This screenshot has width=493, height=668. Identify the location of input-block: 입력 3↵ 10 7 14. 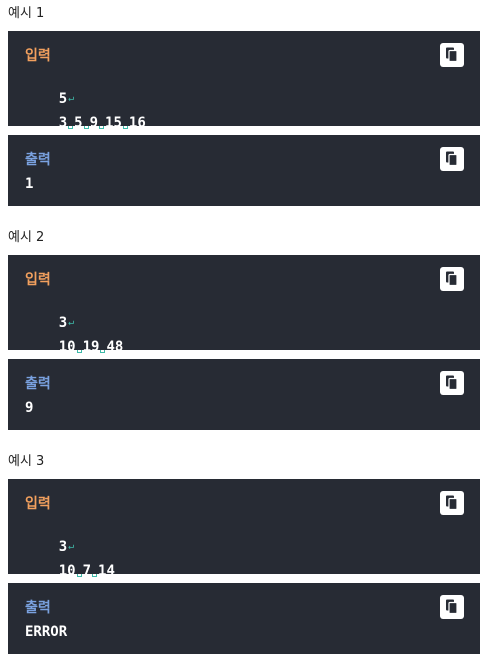
(244, 529).